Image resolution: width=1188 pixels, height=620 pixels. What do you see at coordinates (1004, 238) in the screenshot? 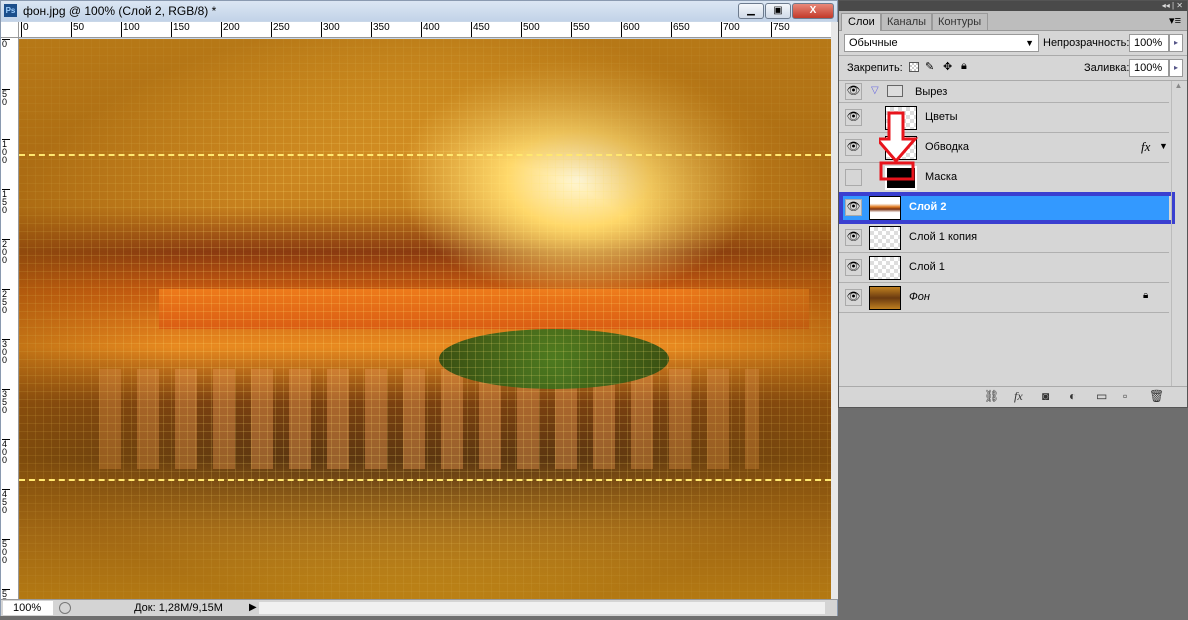
I see `layer-sloy-1-kopiya: 👁︎ Слой 1 копия` at bounding box center [1004, 238].